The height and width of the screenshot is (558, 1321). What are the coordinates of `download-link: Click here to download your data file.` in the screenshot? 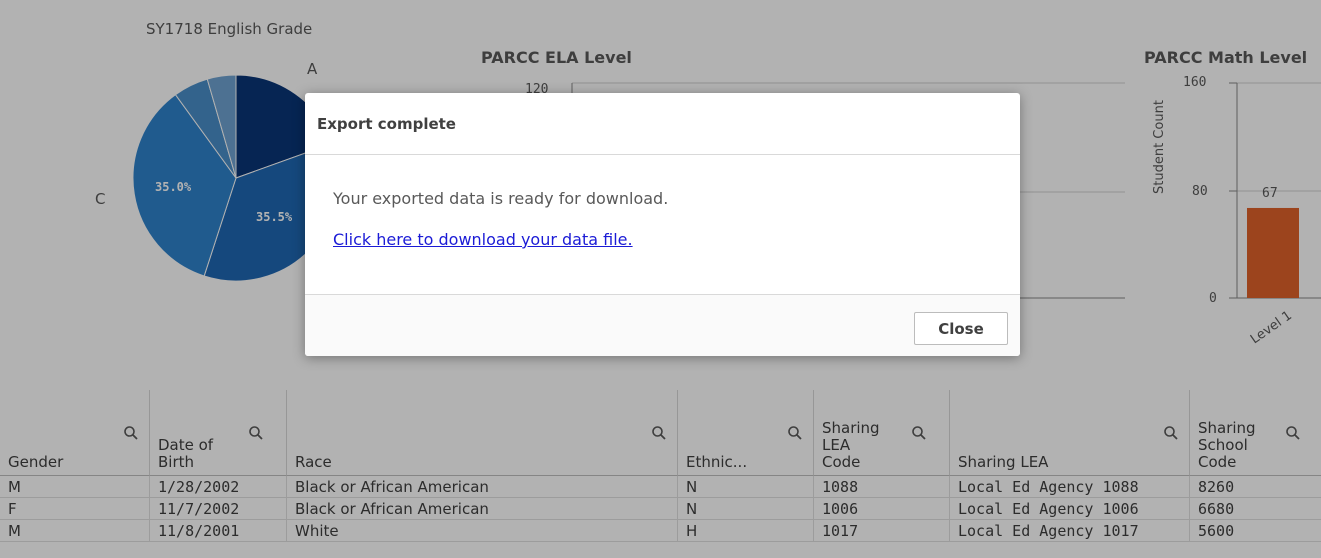 It's located at (483, 239).